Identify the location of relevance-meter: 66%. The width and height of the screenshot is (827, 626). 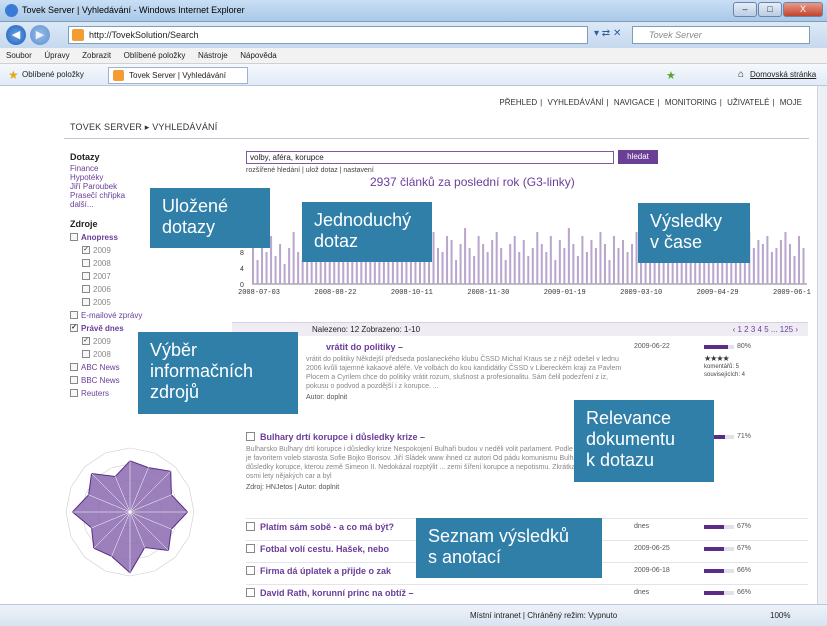
(727, 592).